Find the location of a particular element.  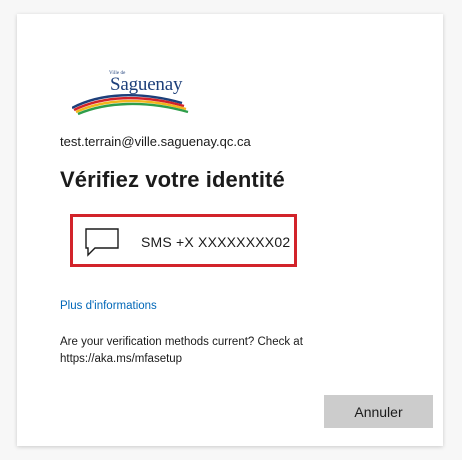

more-info-link: Plus d'informations is located at coordinates (108, 306).